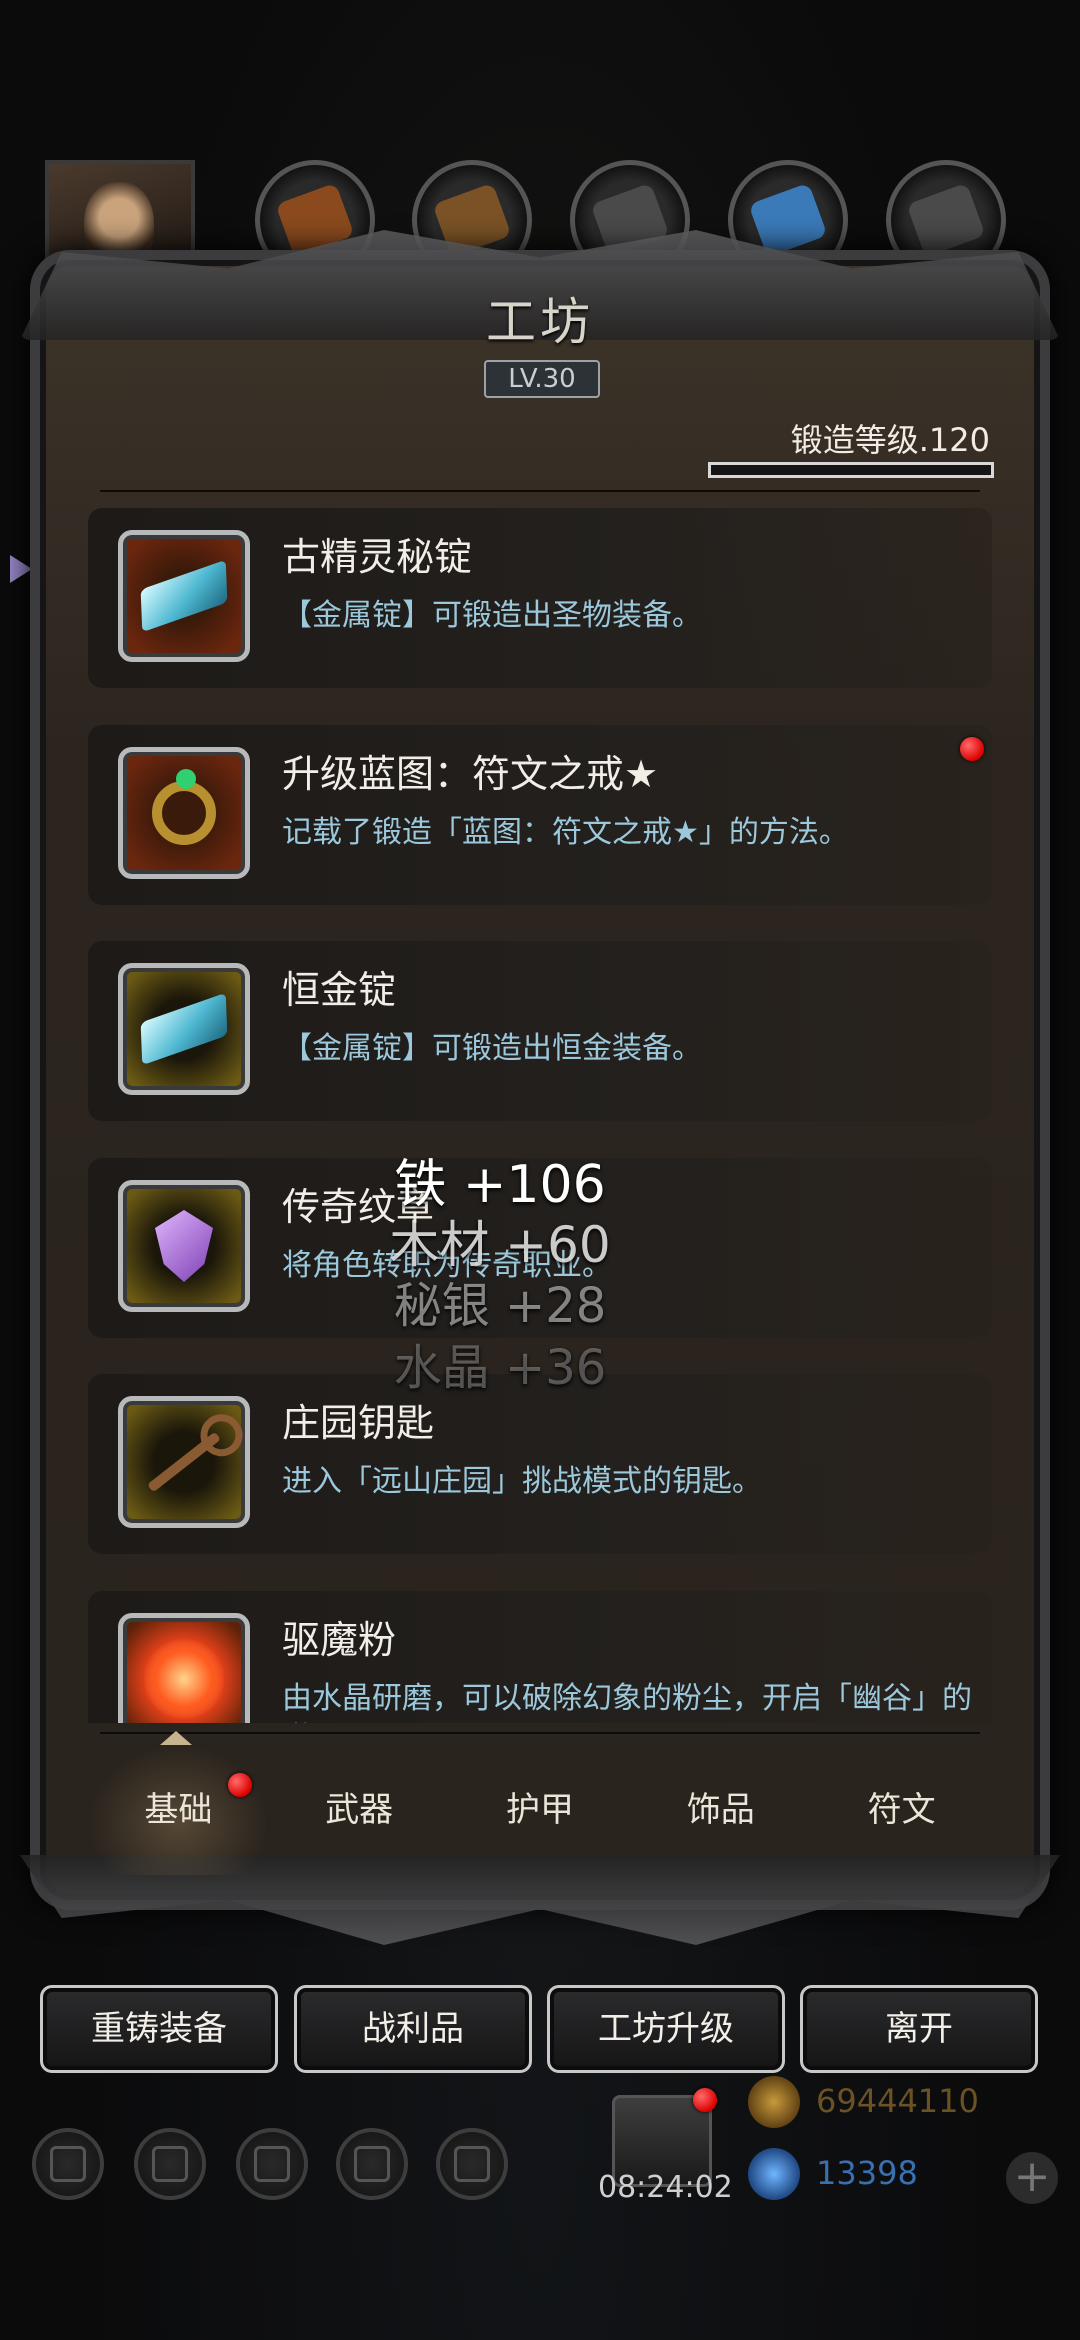 This screenshot has height=2340, width=1080. What do you see at coordinates (919, 2029) in the screenshot?
I see `leave-button: 离开` at bounding box center [919, 2029].